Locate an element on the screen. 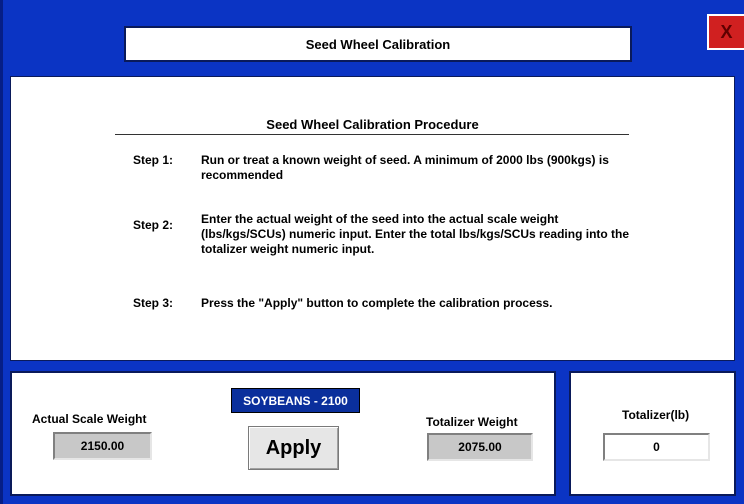 Image resolution: width=744 pixels, height=504 pixels. apply-button: Apply is located at coordinates (293, 448).